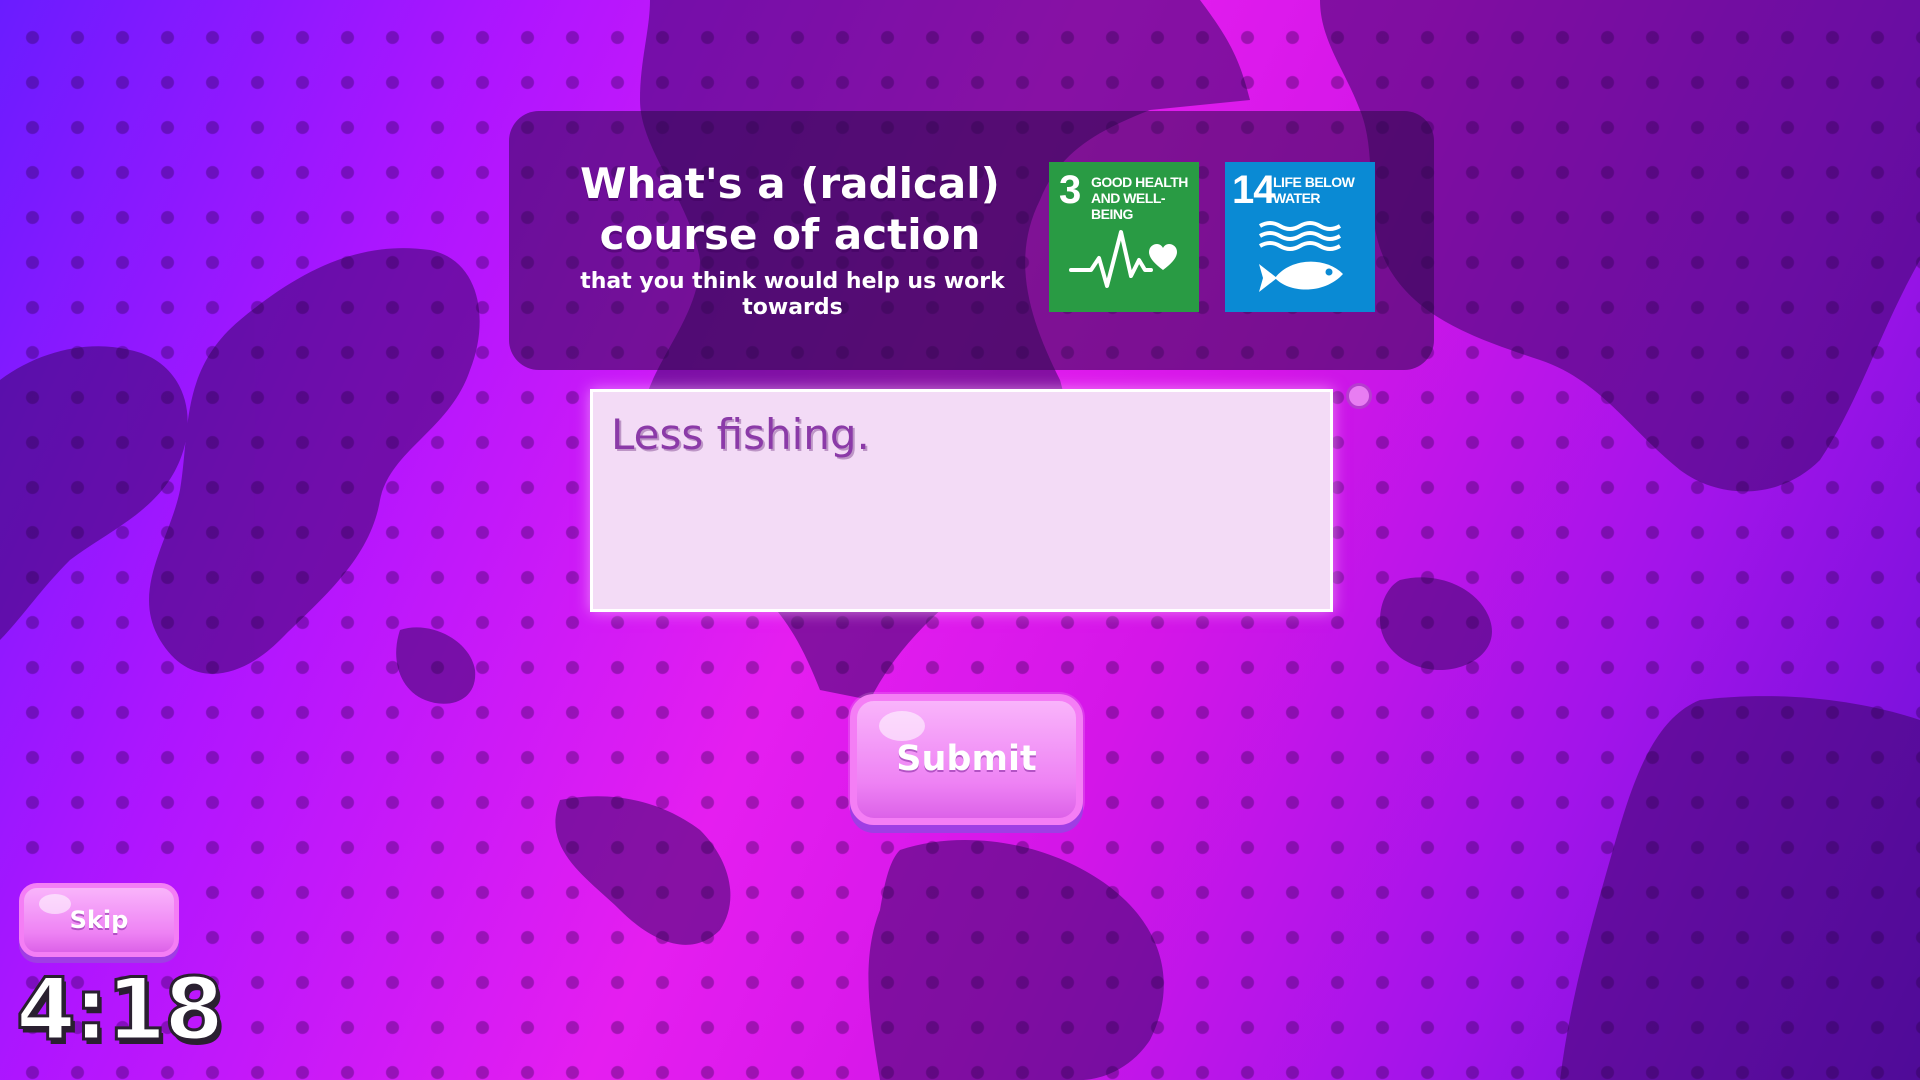 This screenshot has width=1920, height=1080. I want to click on text-cursor-indicator-icon, so click(1359, 396).